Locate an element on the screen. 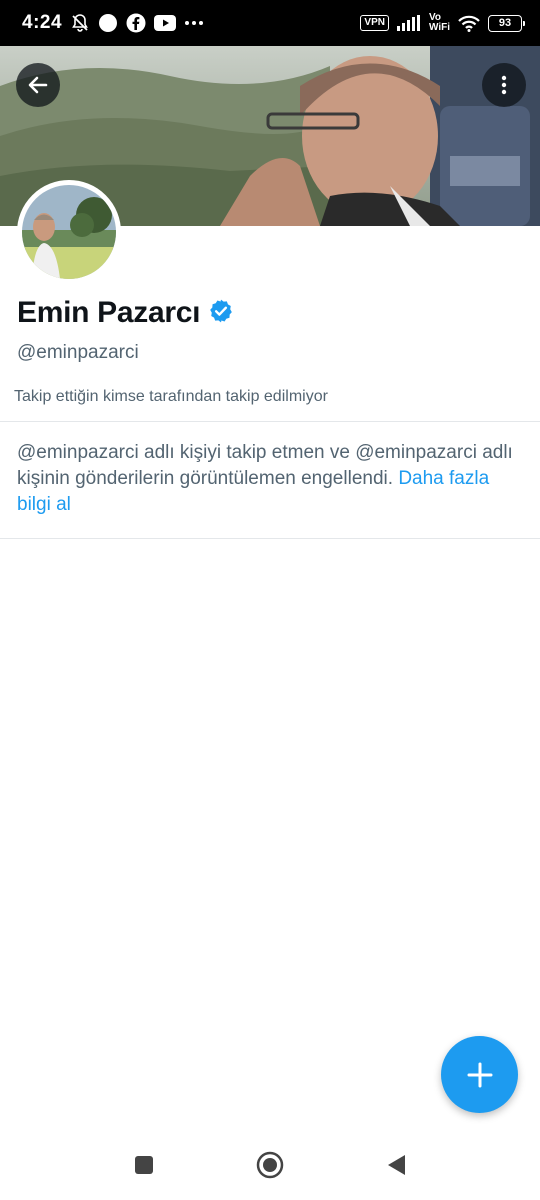 The image size is (540, 1200). circle-home-icon is located at coordinates (270, 1165).